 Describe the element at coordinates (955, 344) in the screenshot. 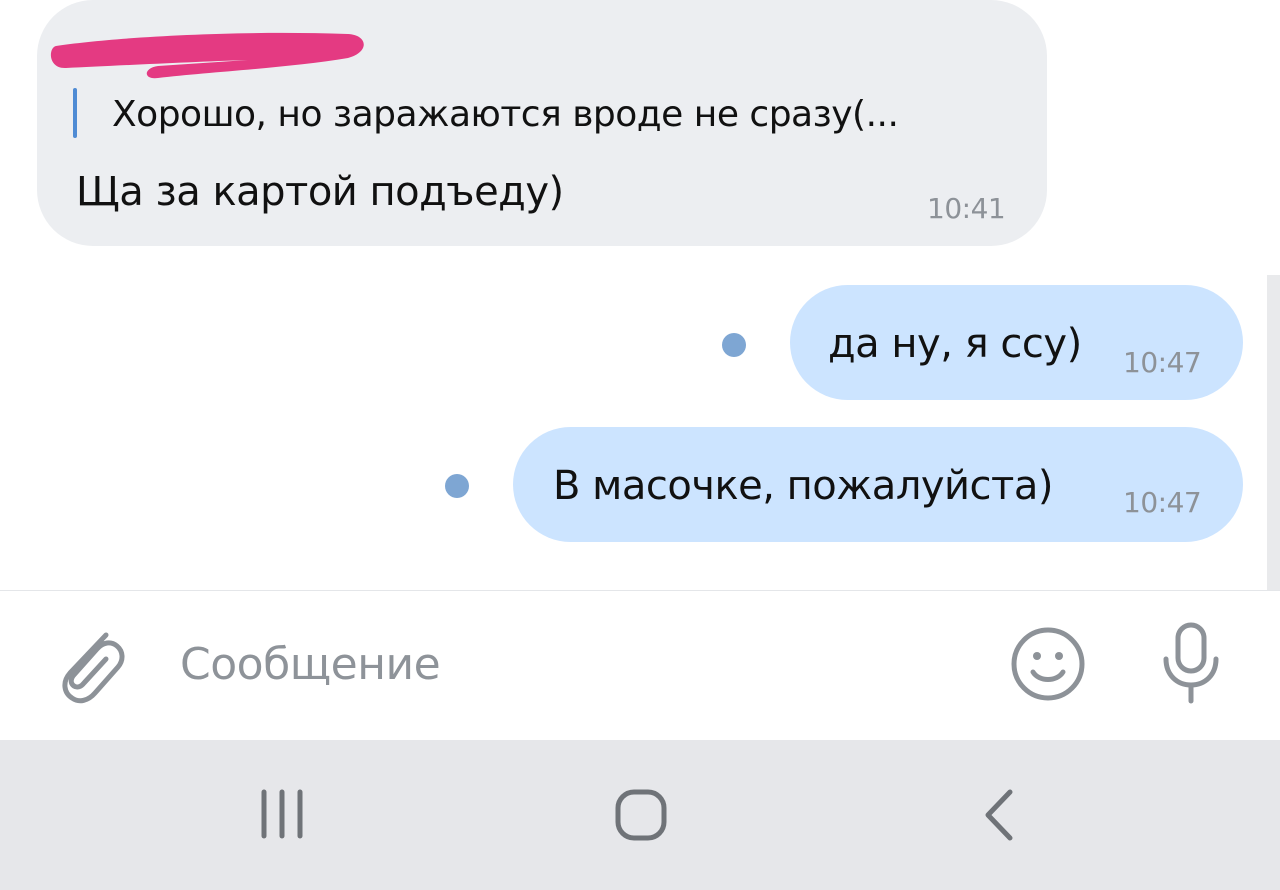

I see `outgoing-message-text: да ну, я ссу)` at that location.